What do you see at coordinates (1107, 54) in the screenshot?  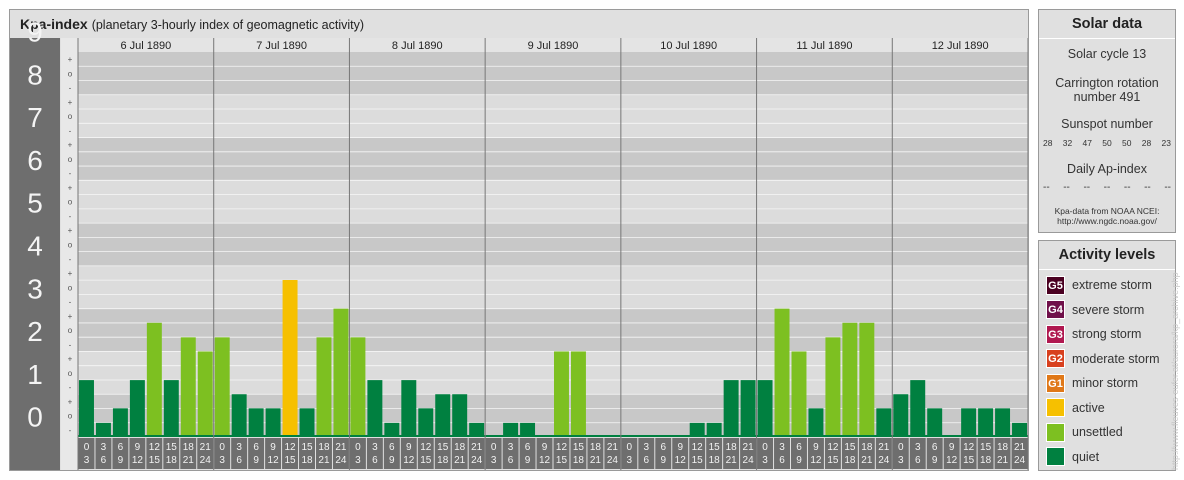 I see `solar-cycle: Solar cycle 13` at bounding box center [1107, 54].